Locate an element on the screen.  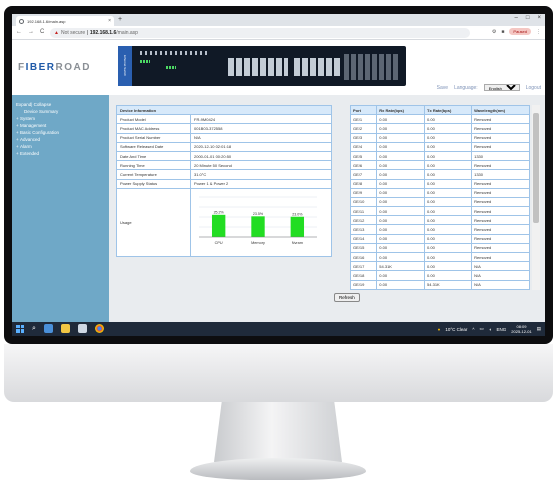
weather-text: 10°C Clear is located at coordinates (456, 329).